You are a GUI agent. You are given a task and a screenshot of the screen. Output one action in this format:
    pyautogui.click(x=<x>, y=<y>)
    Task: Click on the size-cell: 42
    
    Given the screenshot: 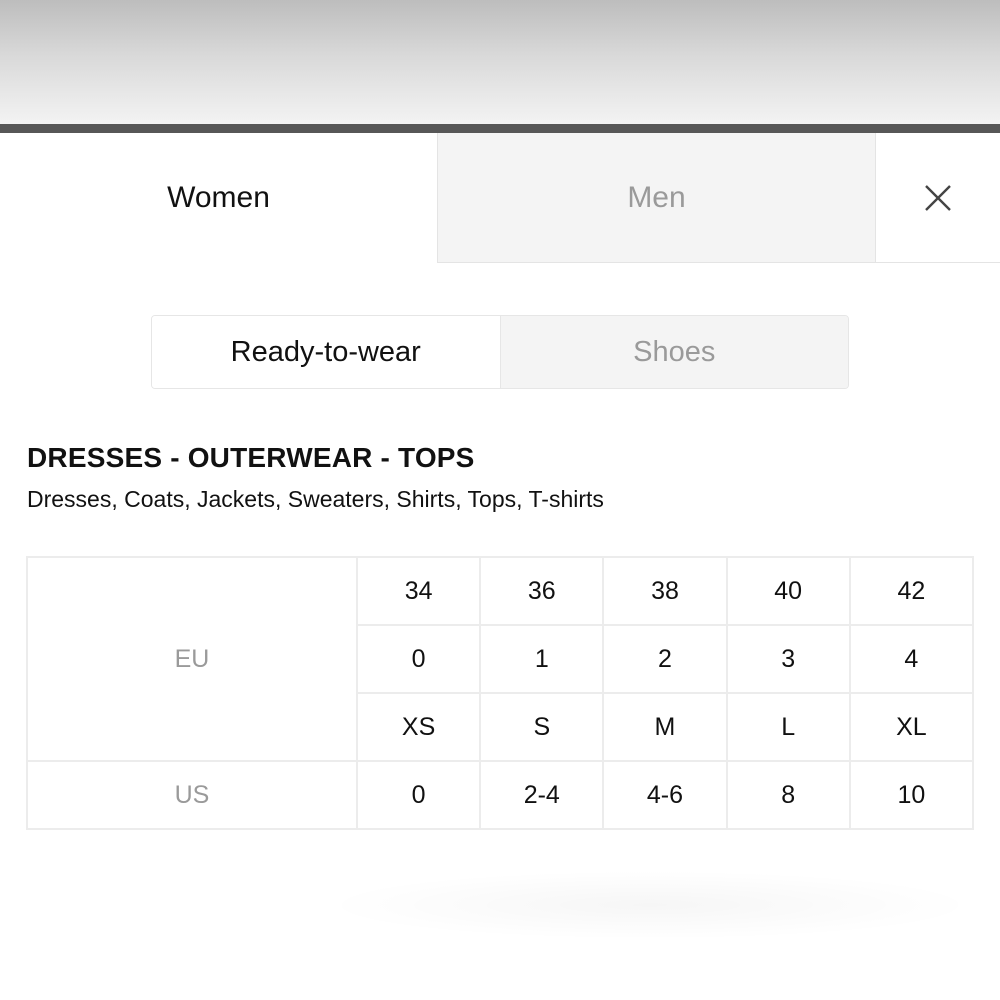 What is the action you would take?
    pyautogui.click(x=911, y=591)
    